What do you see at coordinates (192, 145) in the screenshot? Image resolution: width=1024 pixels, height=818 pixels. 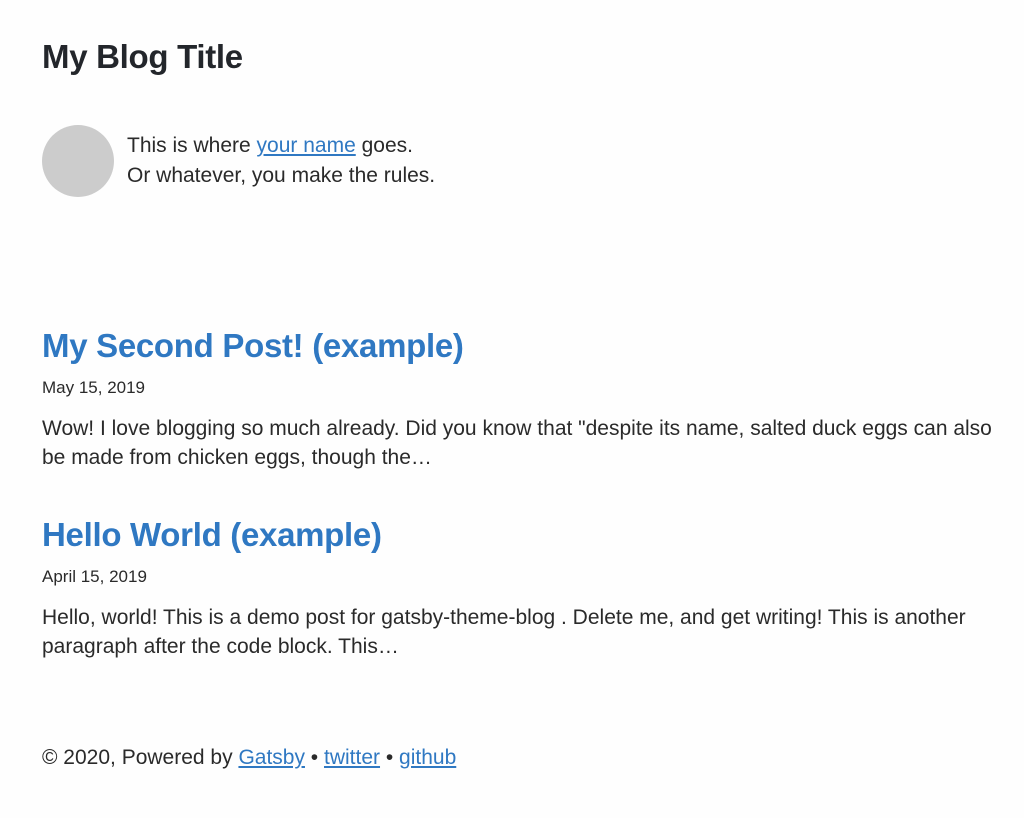 I see `bio-line1-prefix: This is where` at bounding box center [192, 145].